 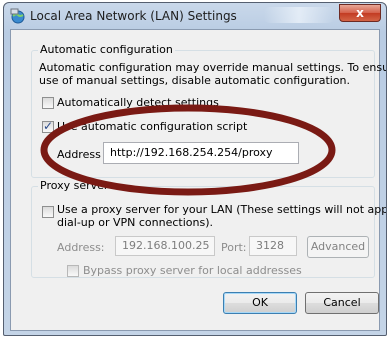 I want to click on group-title: Automatic configuration, so click(x=106, y=49).